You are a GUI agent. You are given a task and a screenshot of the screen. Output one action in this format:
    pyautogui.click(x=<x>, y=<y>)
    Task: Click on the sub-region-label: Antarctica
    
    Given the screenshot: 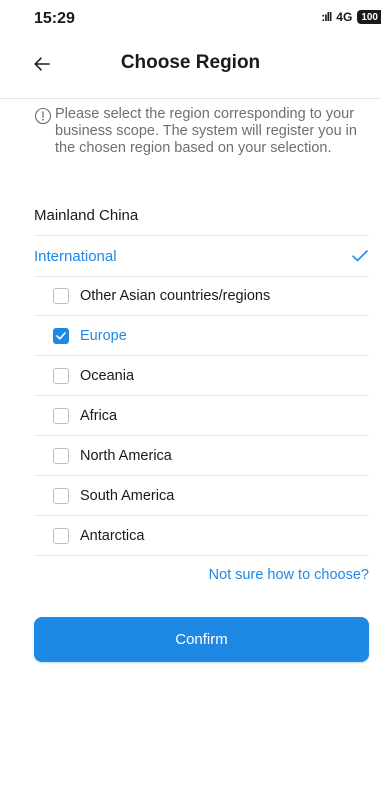 What is the action you would take?
    pyautogui.click(x=112, y=535)
    